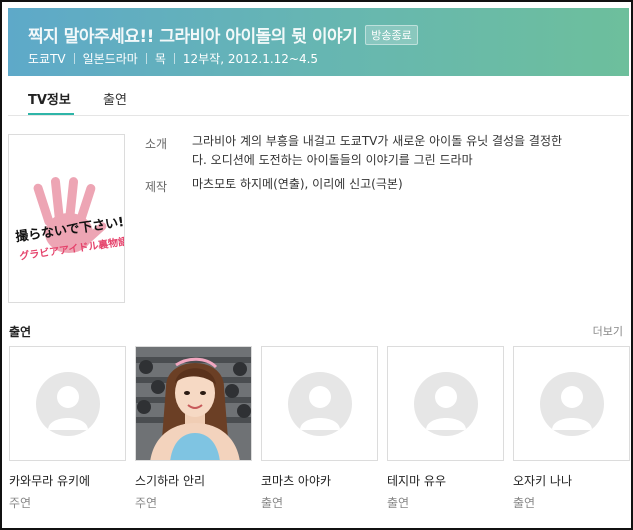  I want to click on broadcast-day: 목, so click(160, 59).